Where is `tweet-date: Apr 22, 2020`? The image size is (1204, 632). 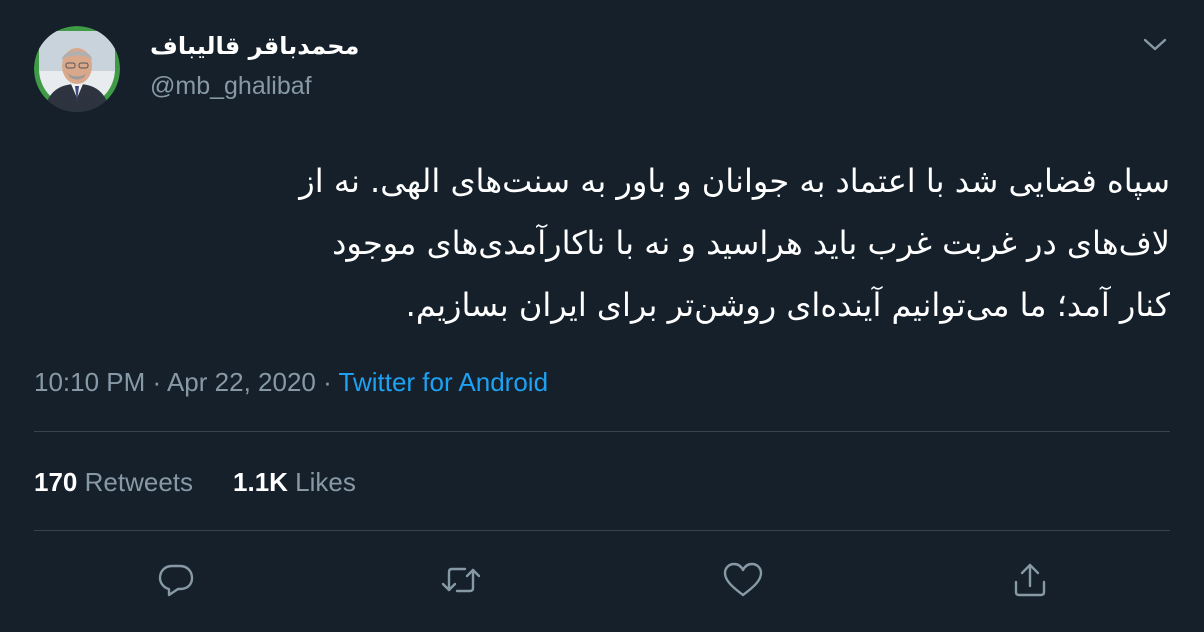 tweet-date: Apr 22, 2020 is located at coordinates (241, 382).